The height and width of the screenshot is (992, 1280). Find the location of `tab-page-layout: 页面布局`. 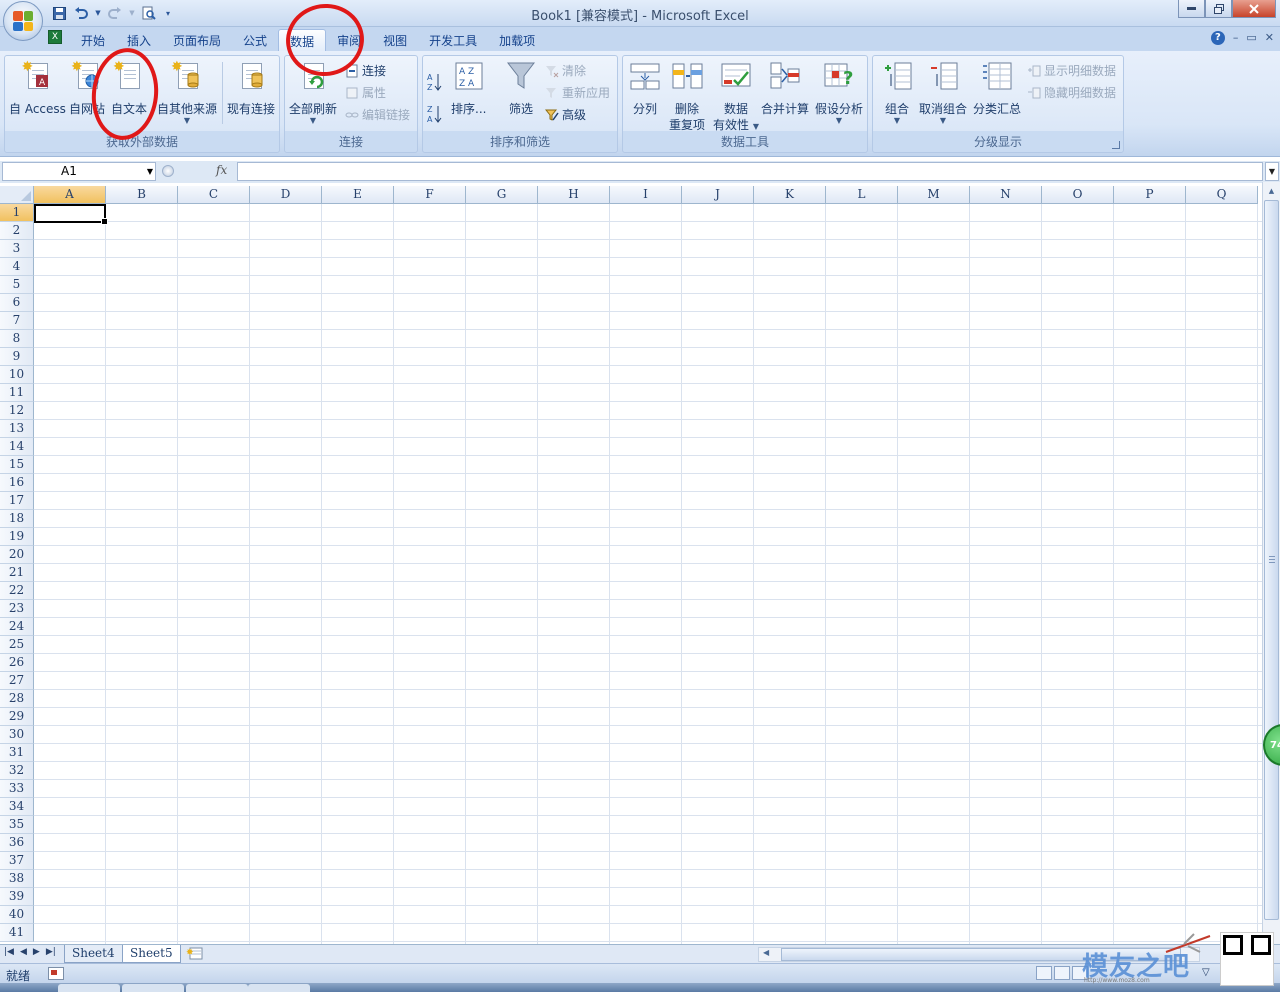

tab-page-layout: 页面布局 is located at coordinates (197, 40).